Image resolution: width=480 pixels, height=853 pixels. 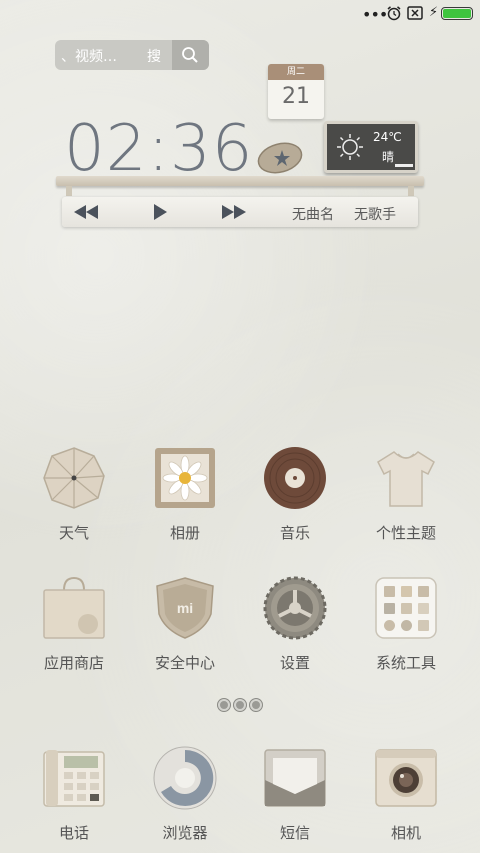 I want to click on battery-icon, so click(x=457, y=13).